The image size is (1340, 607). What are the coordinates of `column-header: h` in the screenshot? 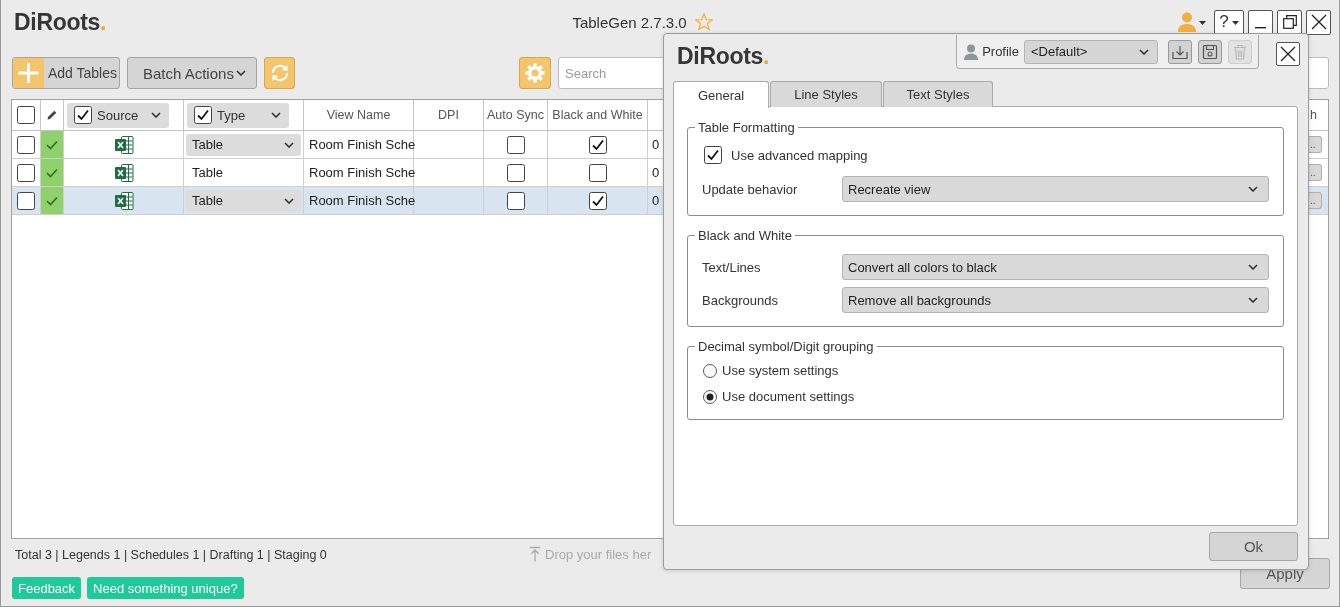 It's located at (1313, 115).